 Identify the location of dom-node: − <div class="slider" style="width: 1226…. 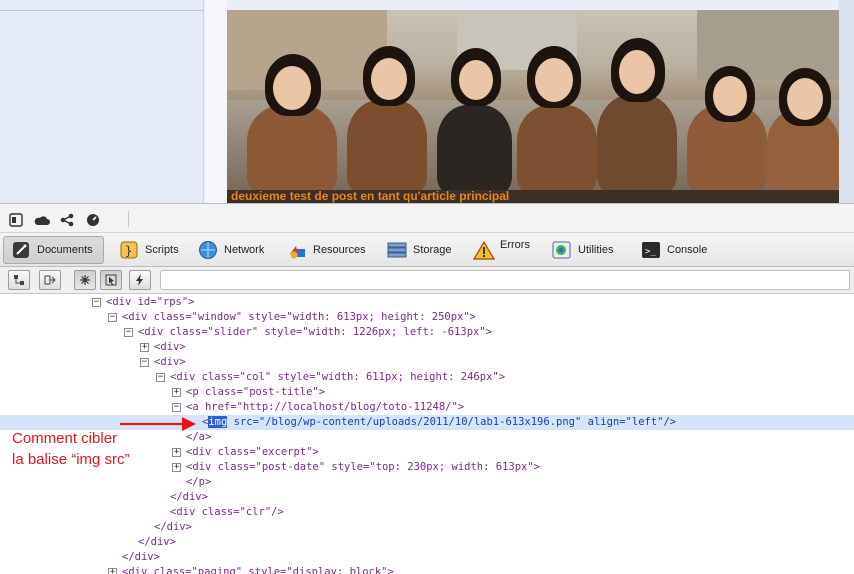
(427, 332).